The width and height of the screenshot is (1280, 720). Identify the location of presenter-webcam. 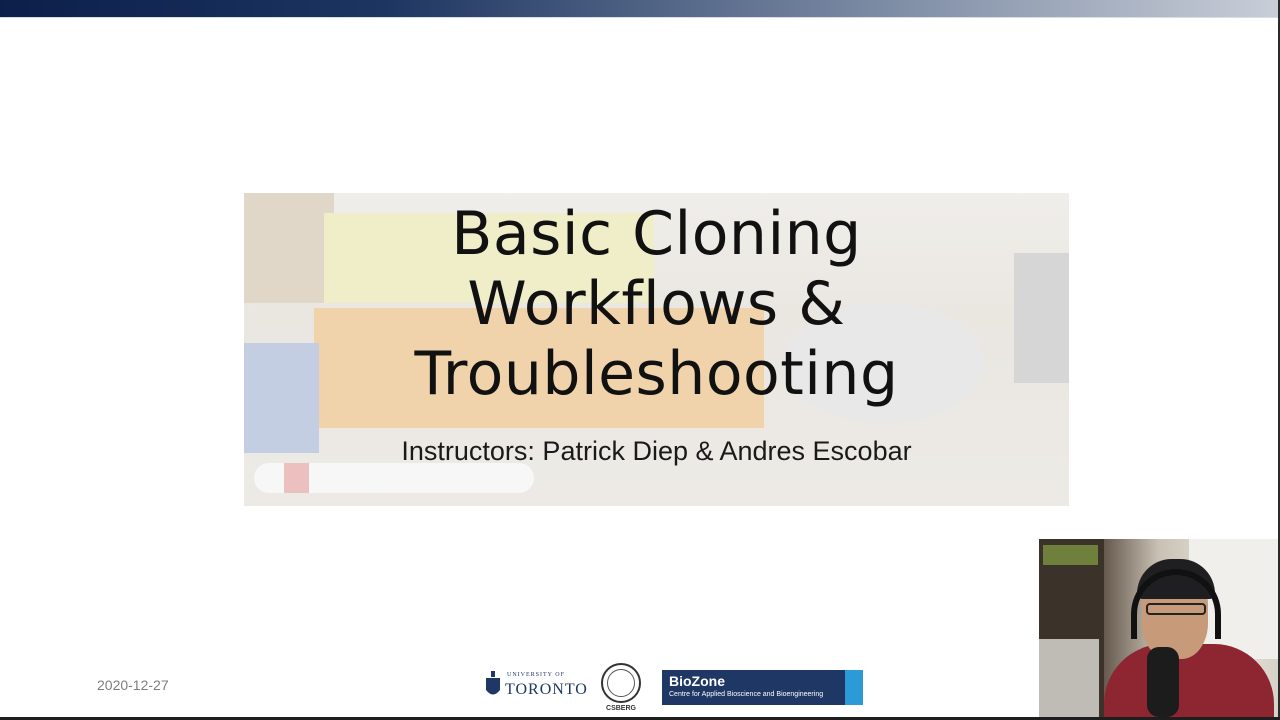
(1158, 628).